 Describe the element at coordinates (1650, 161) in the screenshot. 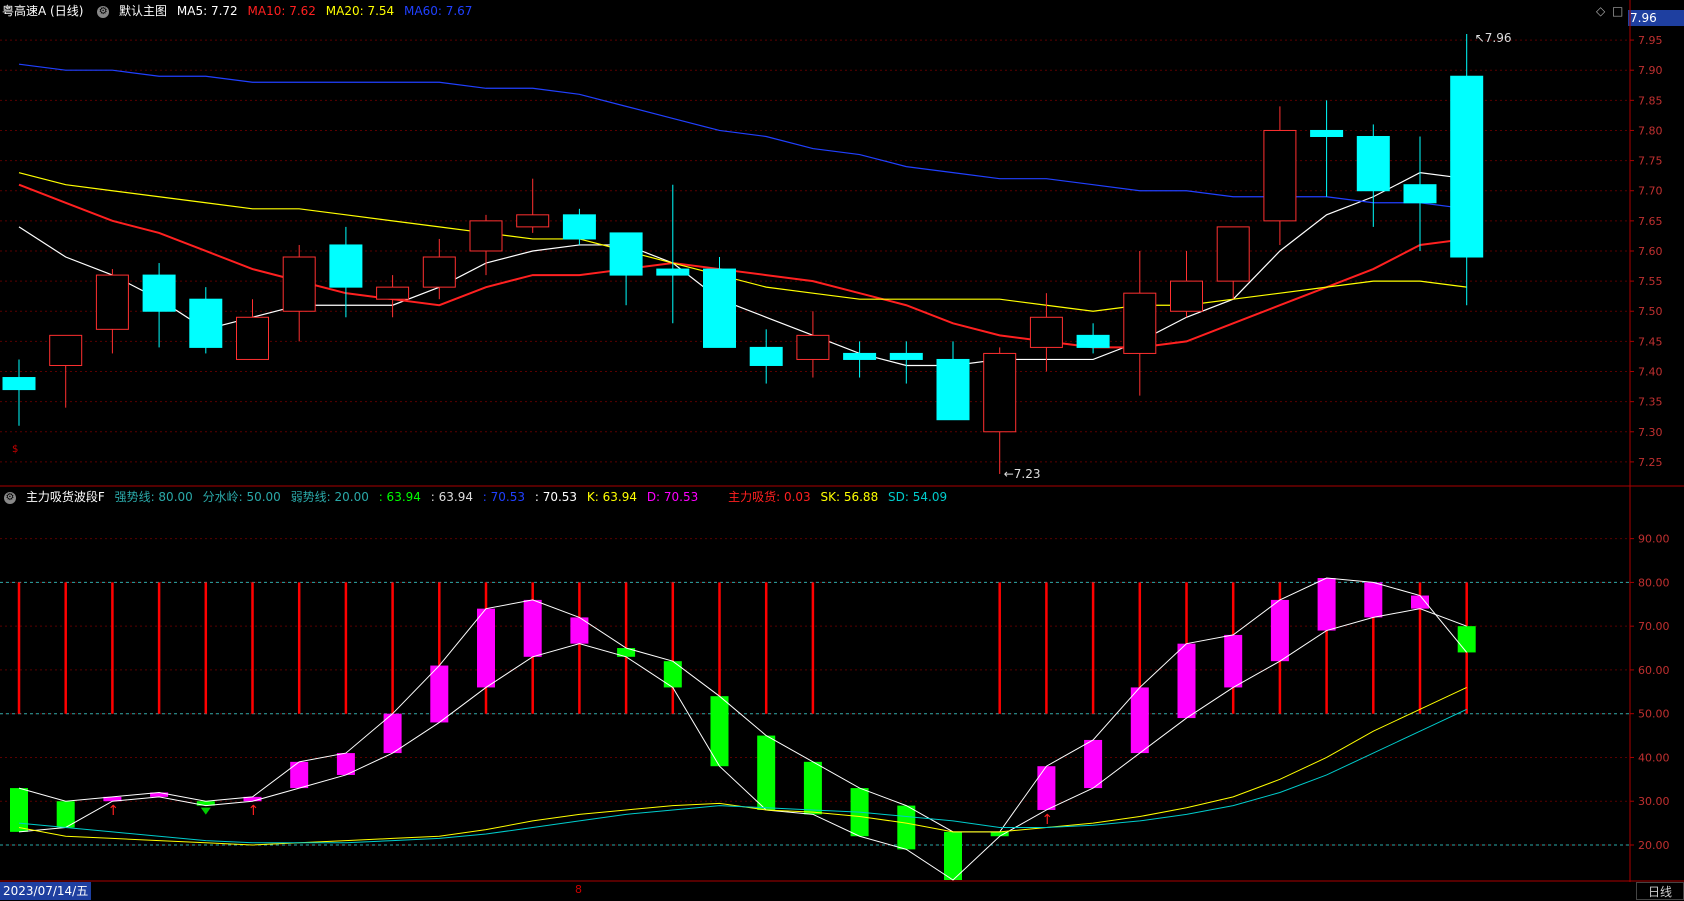

I see `price-tick-label: 7.75` at that location.